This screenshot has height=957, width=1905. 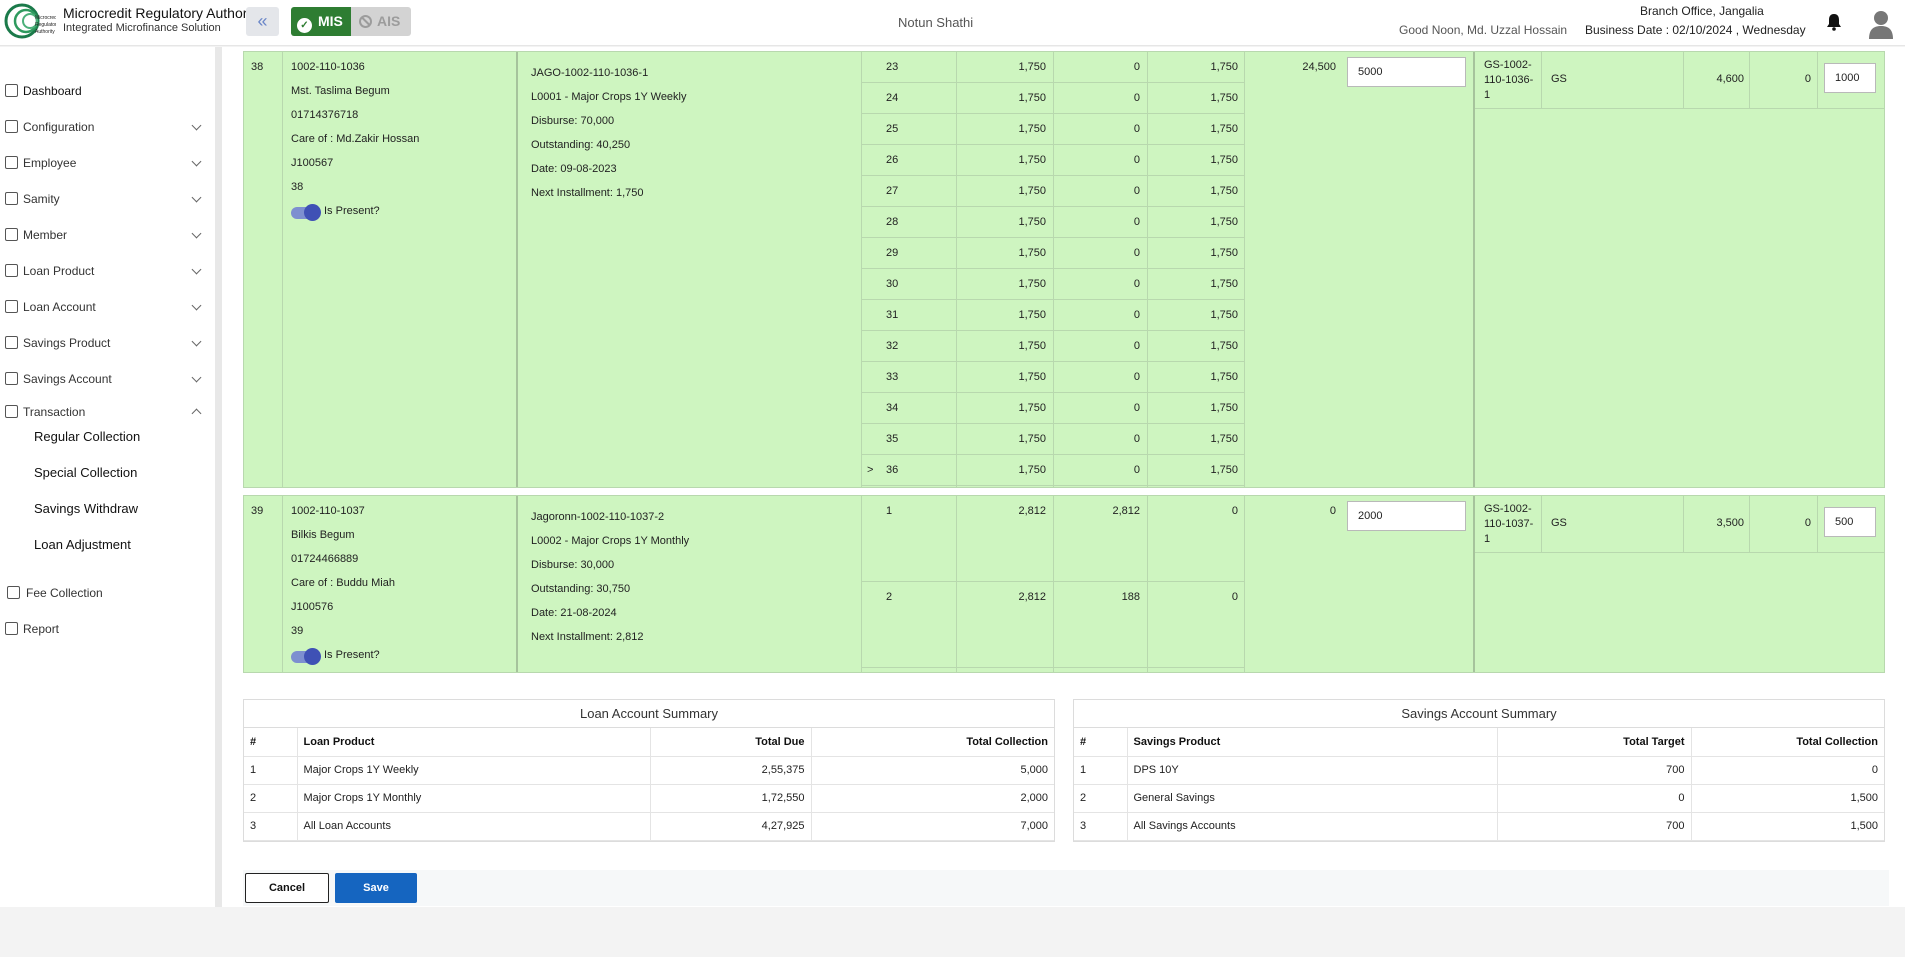 What do you see at coordinates (587, 637) in the screenshot?
I see `loan-next-installment: Next Installment: 2,812` at bounding box center [587, 637].